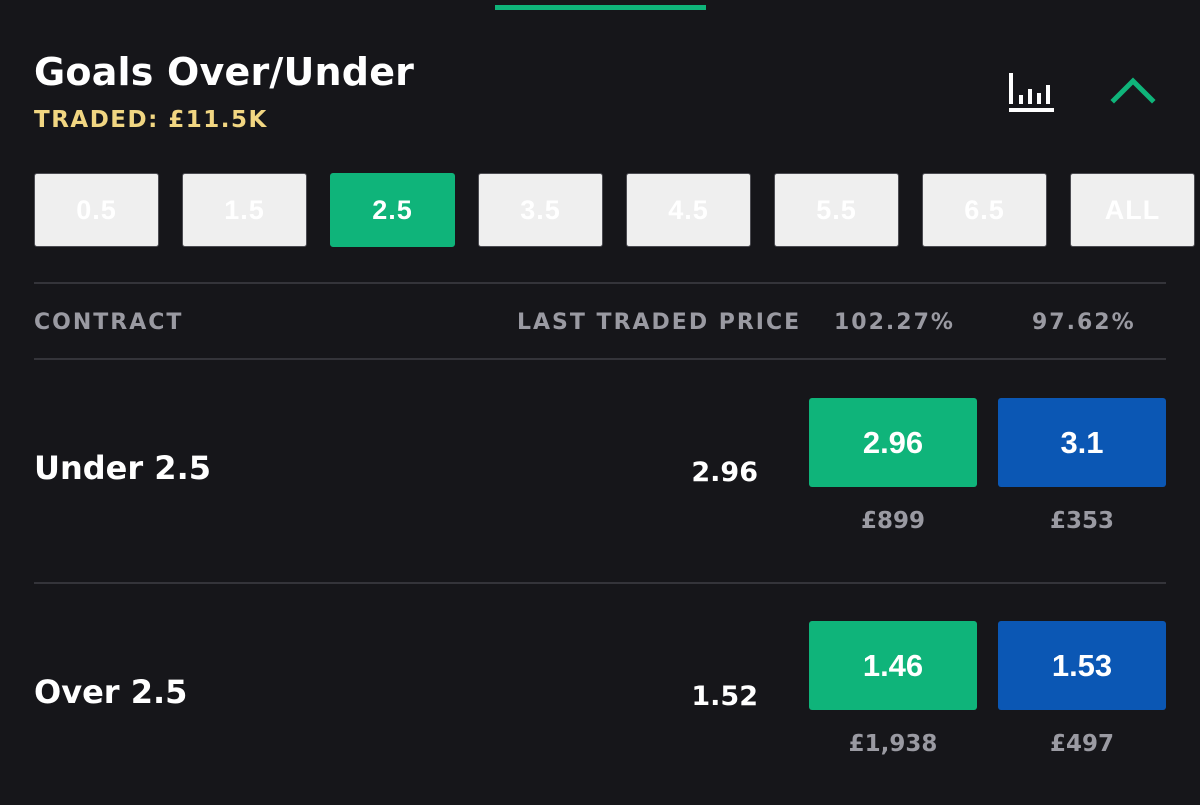 This screenshot has height=812, width=1200. Describe the element at coordinates (984, 210) in the screenshot. I see `line-tab-6-5: 6.5` at that location.